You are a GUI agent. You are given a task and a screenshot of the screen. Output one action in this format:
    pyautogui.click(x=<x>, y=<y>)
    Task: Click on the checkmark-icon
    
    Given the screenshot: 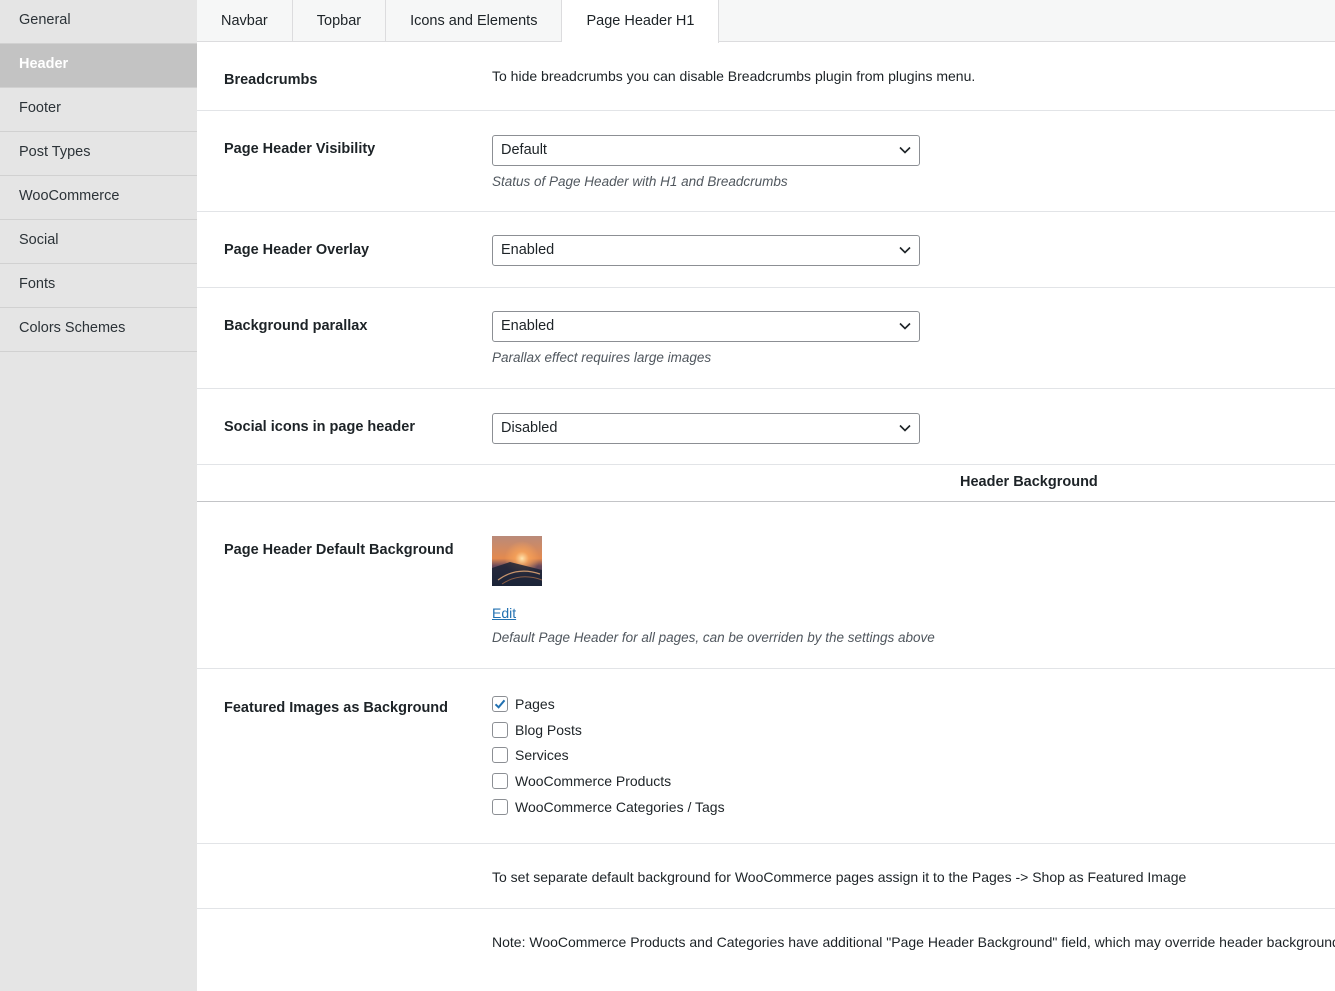 What is the action you would take?
    pyautogui.click(x=500, y=704)
    